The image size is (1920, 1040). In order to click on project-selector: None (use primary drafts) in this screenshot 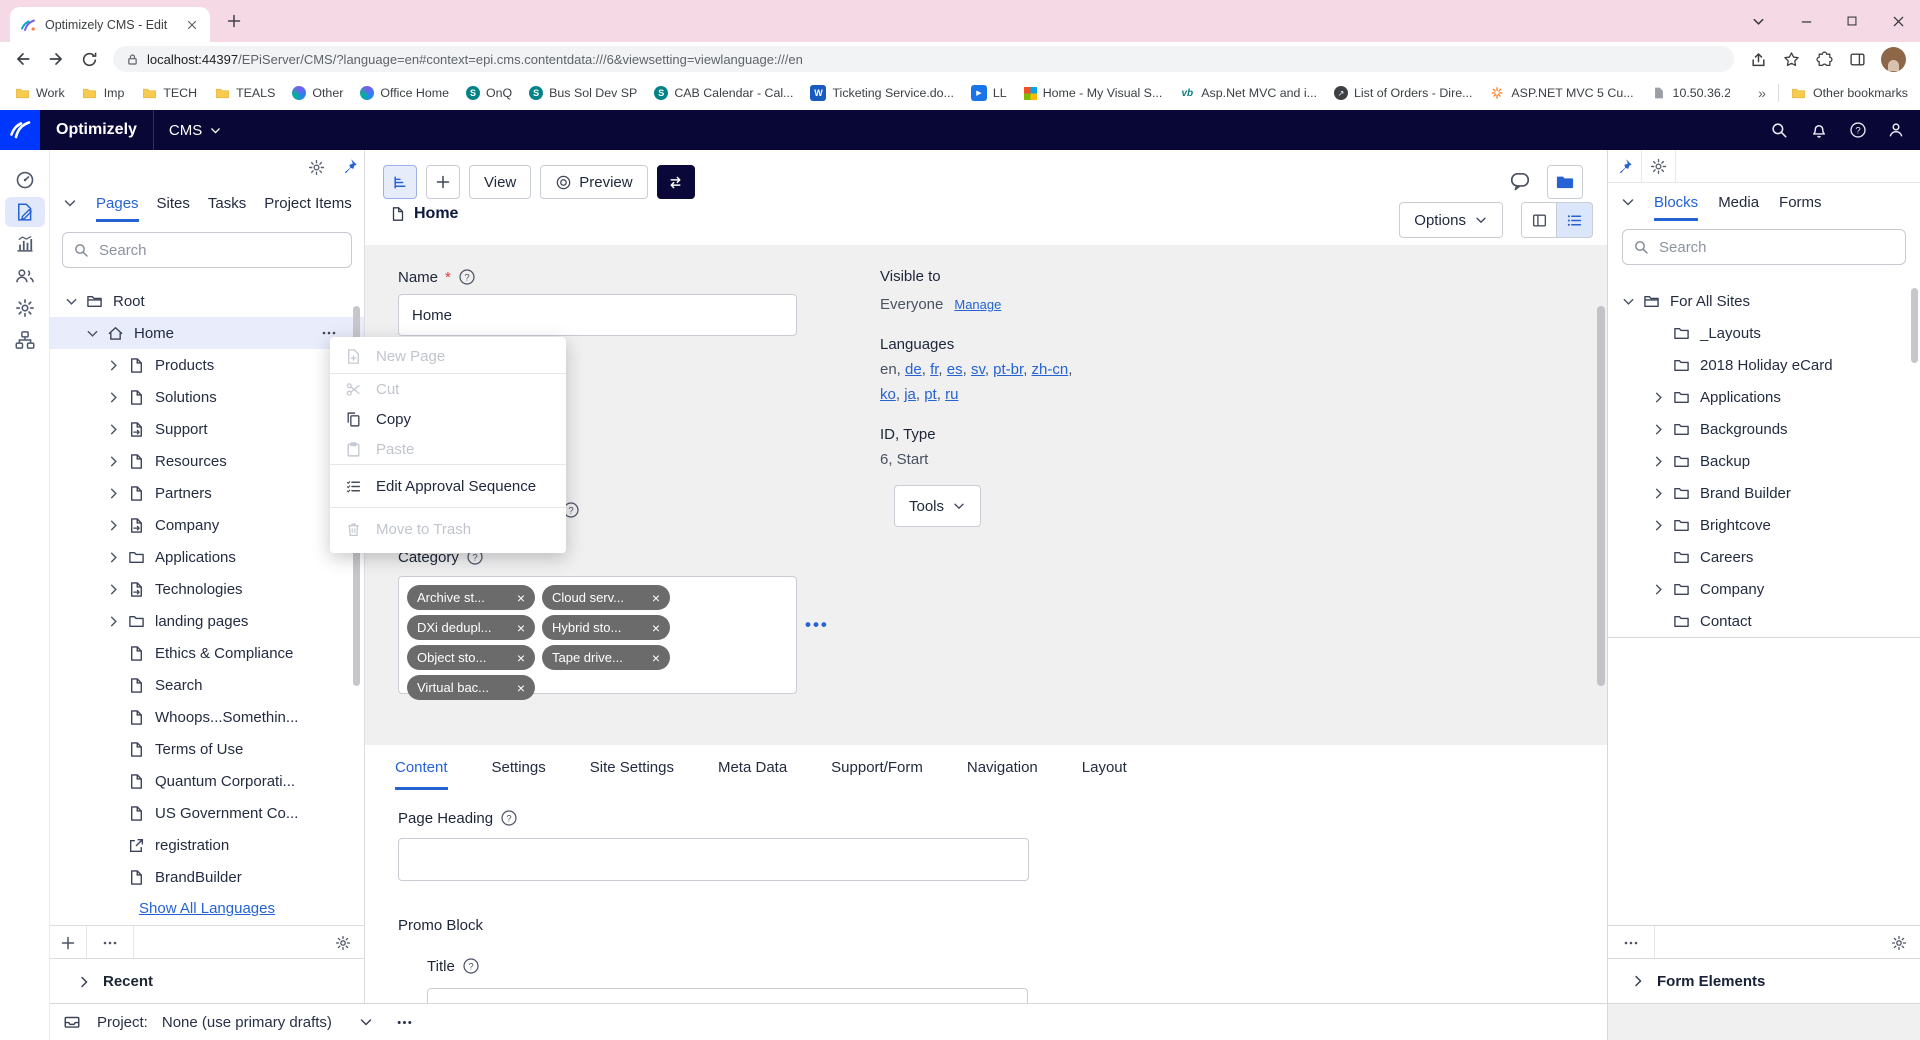, I will do `click(247, 1022)`.